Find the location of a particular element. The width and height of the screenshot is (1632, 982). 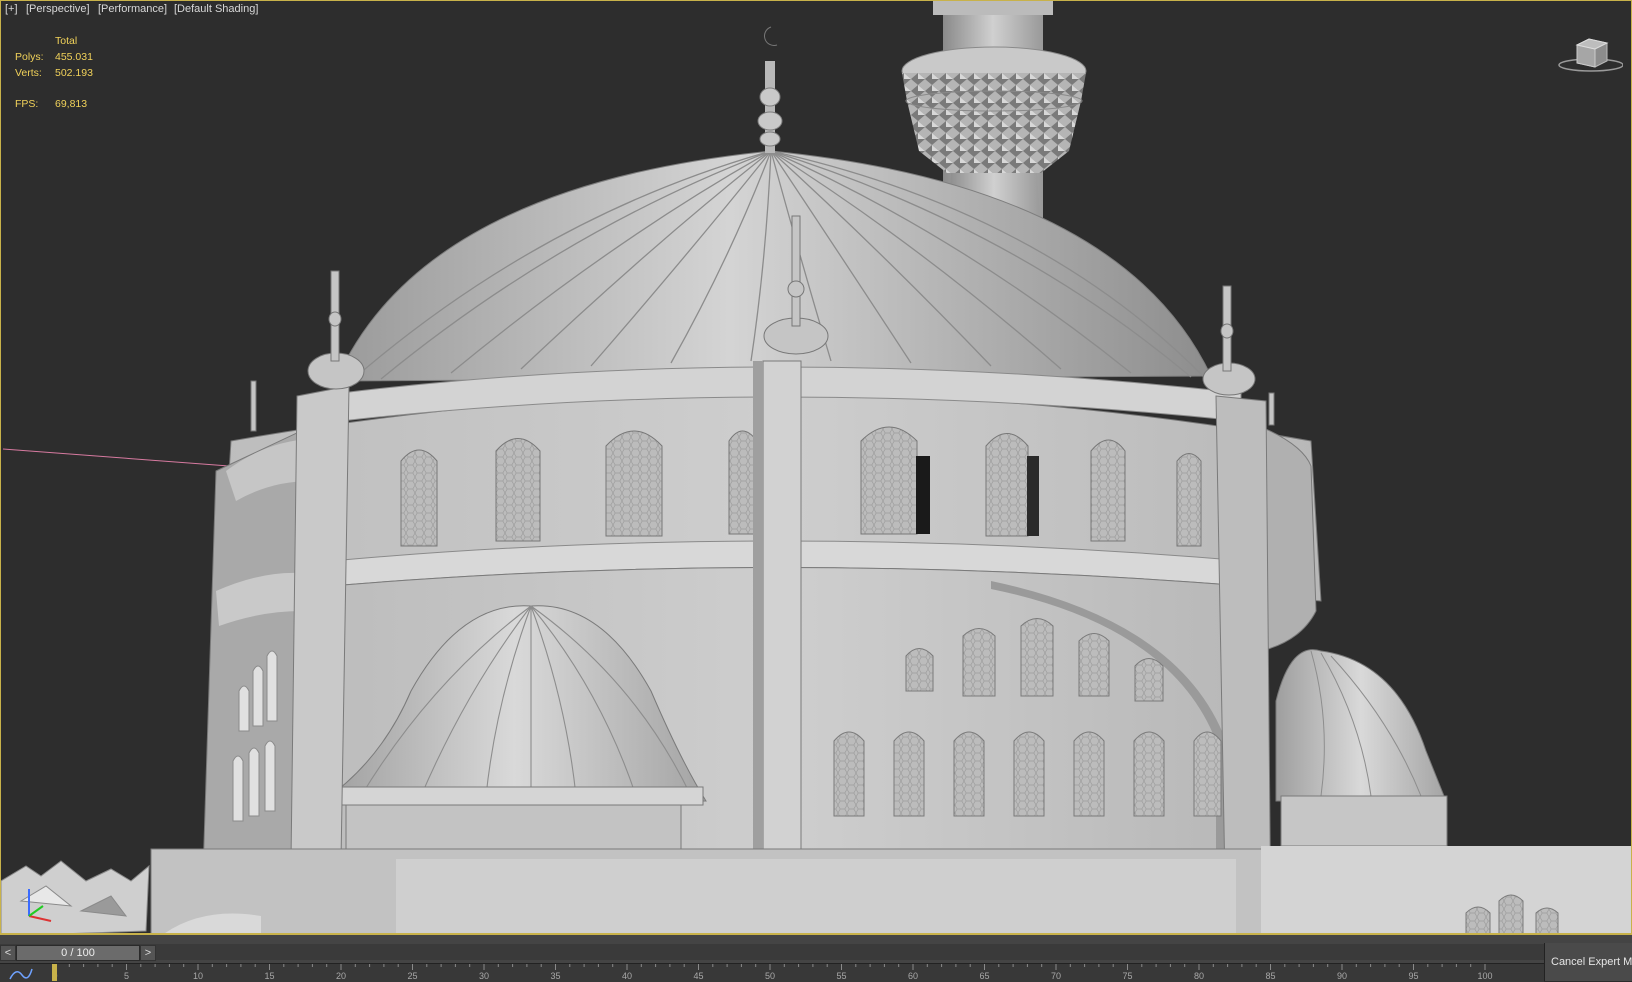

ruler-tick-label: 25 is located at coordinates (412, 976).